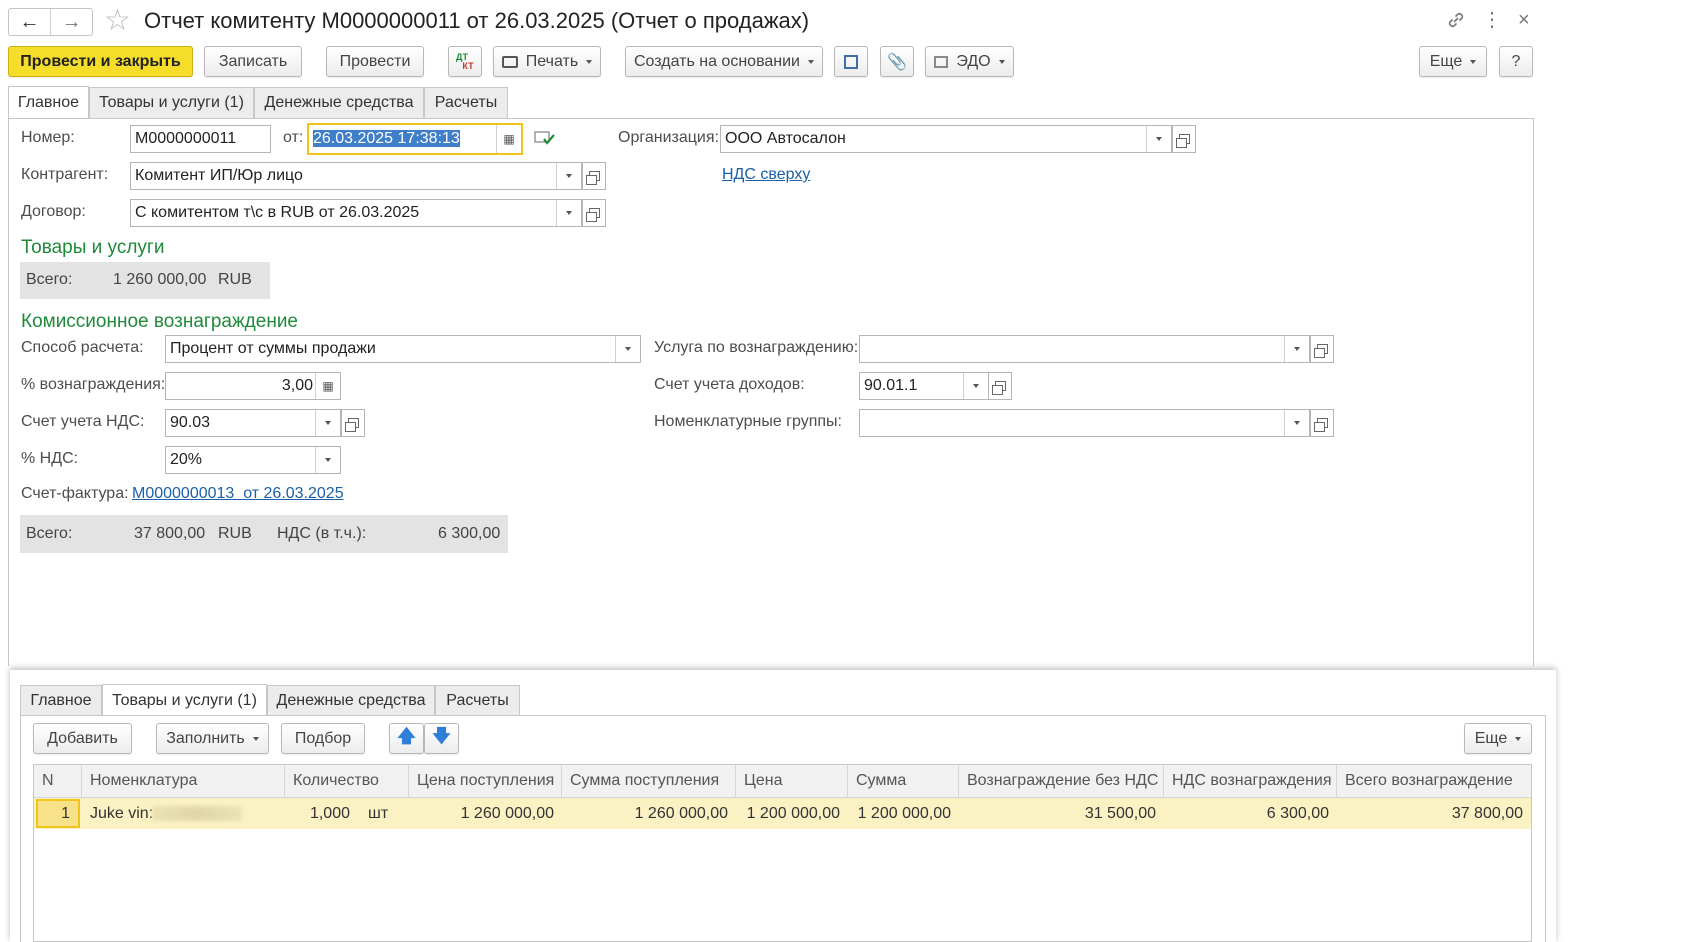 The width and height of the screenshot is (1689, 942). I want to click on number-label: Номер:, so click(48, 137).